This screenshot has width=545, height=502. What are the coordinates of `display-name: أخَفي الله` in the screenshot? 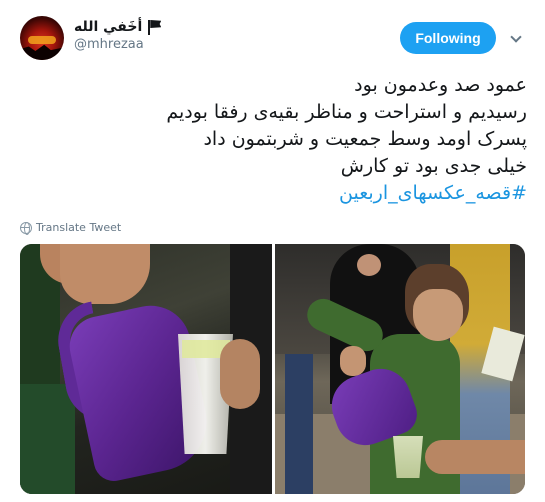 It's located at (108, 27).